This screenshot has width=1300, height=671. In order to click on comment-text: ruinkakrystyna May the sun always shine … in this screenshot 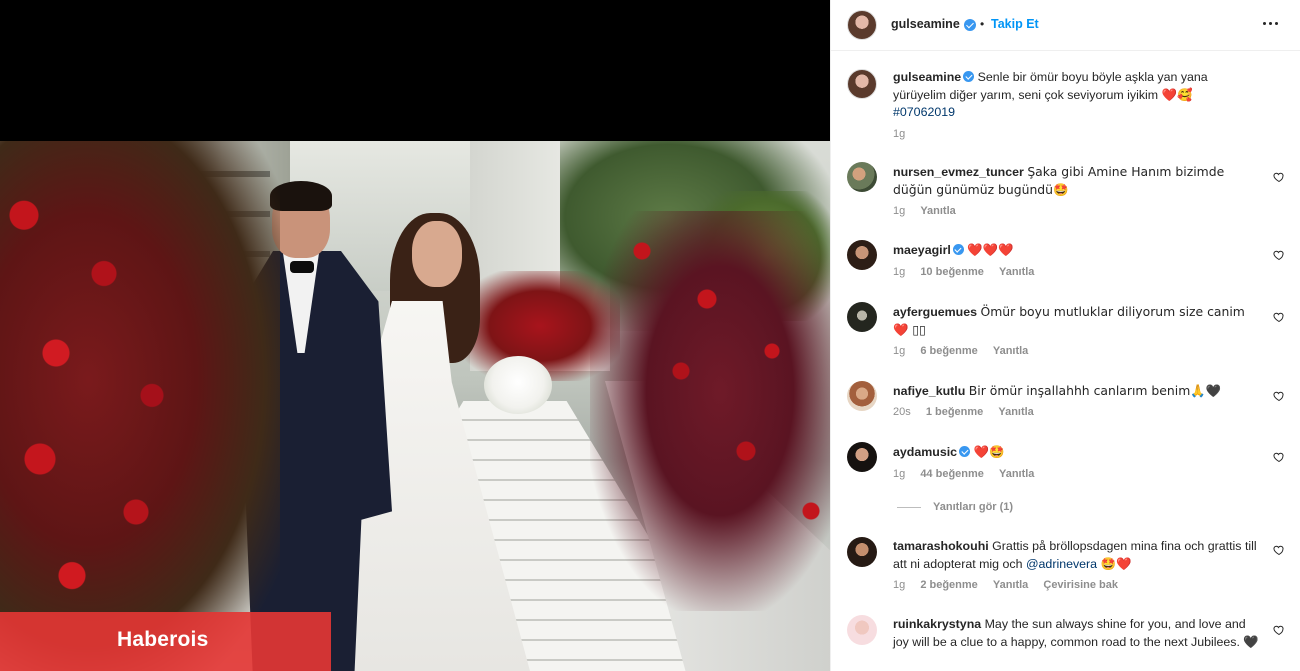, I will do `click(1078, 633)`.